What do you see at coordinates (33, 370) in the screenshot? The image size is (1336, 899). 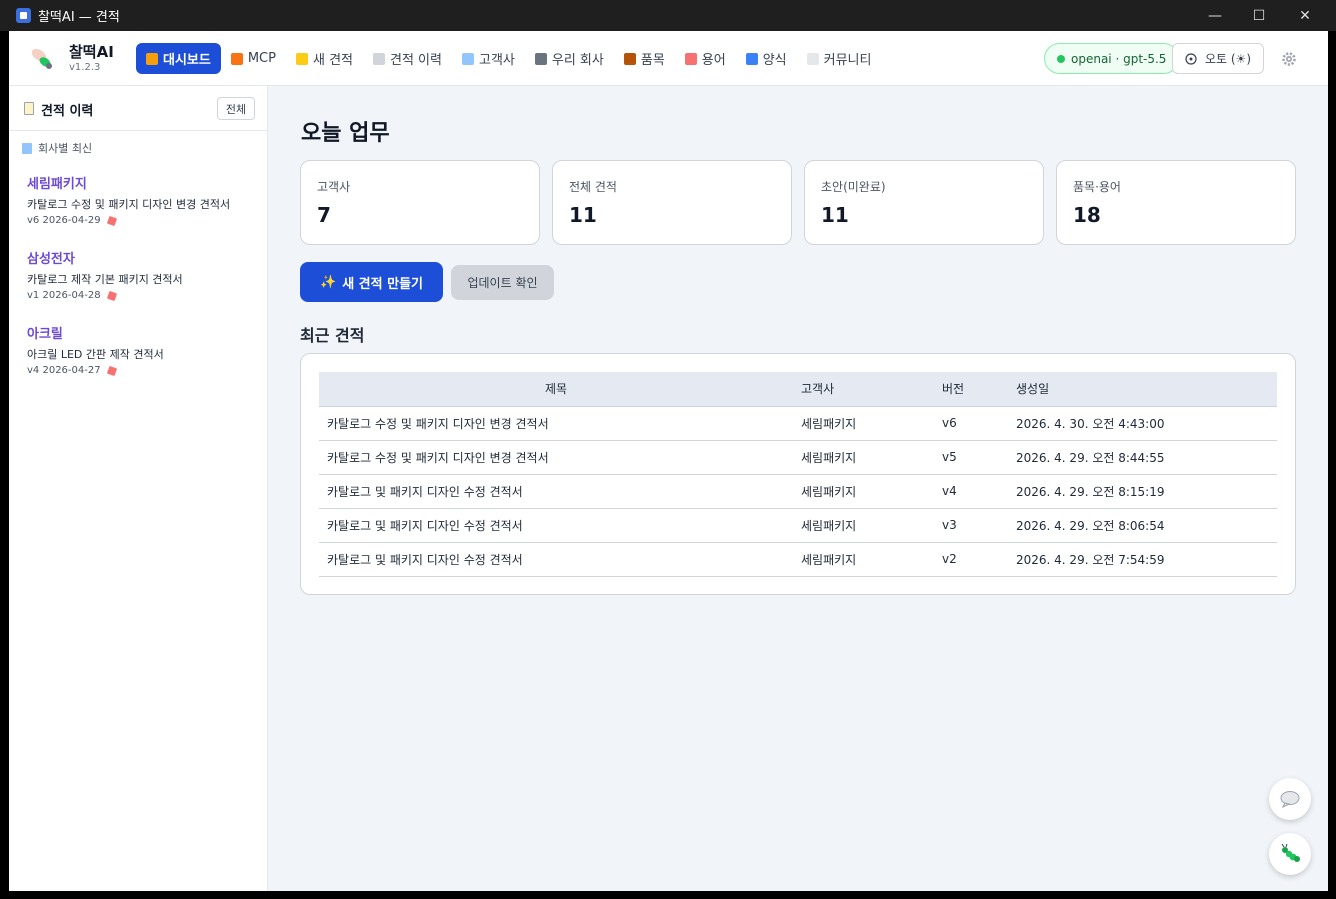 I see `entry-version: v4` at bounding box center [33, 370].